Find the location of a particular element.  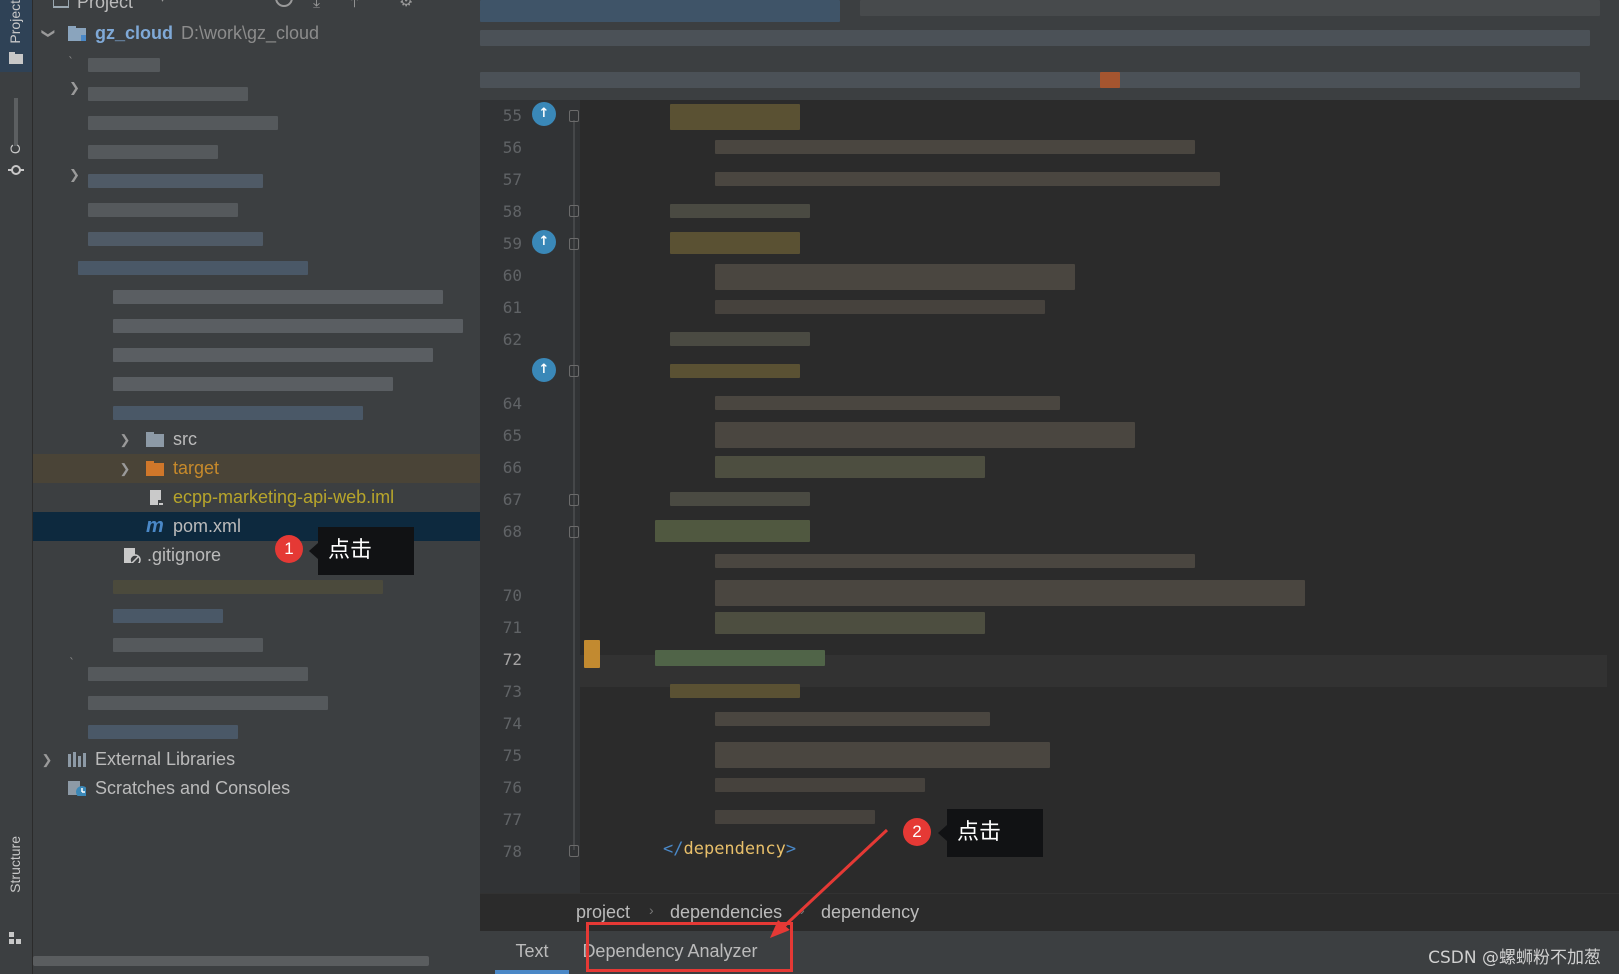

project-panel-header: Project ▾ ⤓ ⤒ ⚙ is located at coordinates (256, 8).